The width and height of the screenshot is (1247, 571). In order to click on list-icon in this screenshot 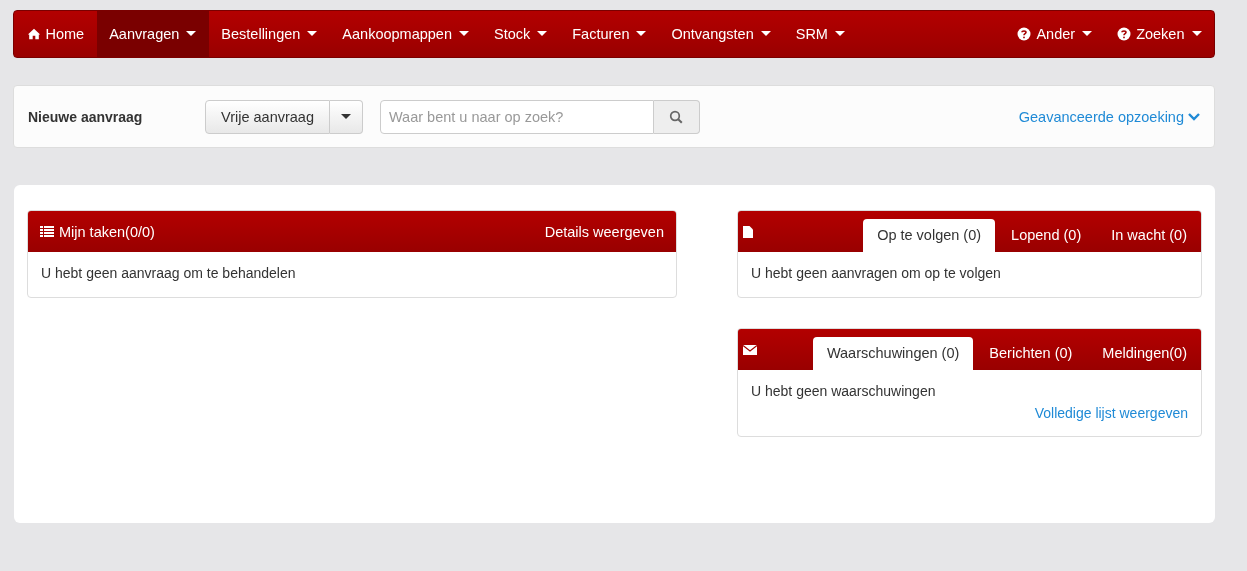, I will do `click(47, 231)`.